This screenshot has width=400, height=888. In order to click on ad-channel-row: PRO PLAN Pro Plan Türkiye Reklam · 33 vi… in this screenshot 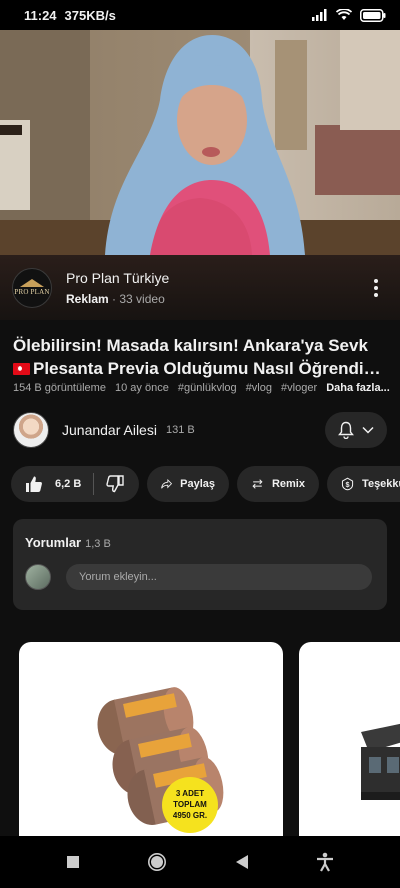, I will do `click(200, 287)`.